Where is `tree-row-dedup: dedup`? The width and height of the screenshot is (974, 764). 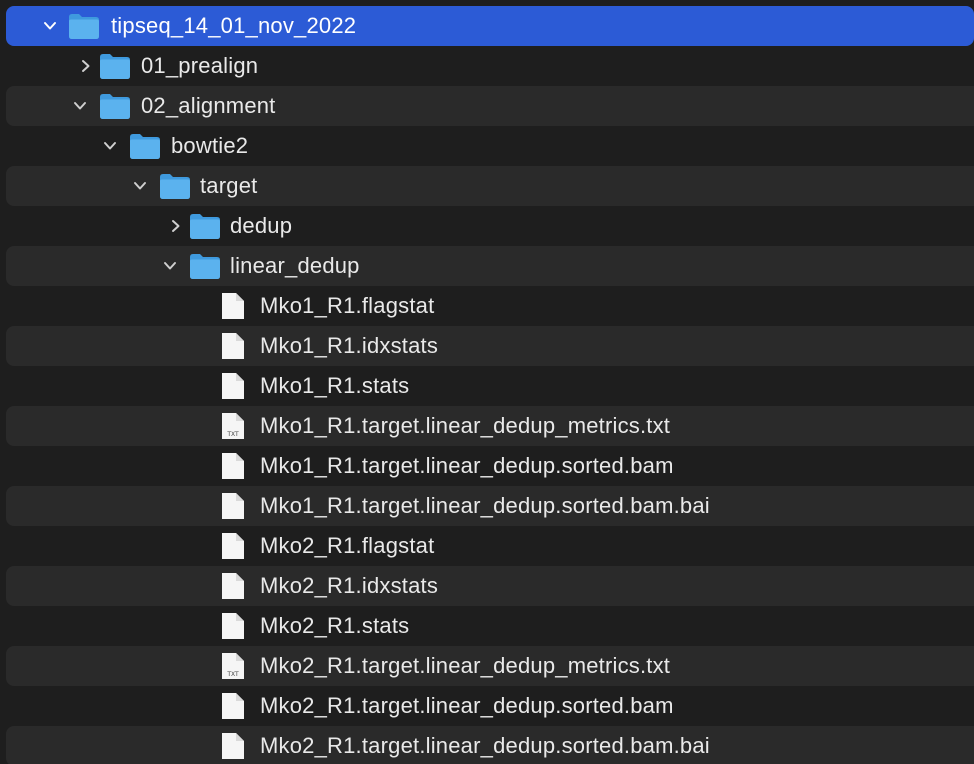
tree-row-dedup: dedup is located at coordinates (490, 226).